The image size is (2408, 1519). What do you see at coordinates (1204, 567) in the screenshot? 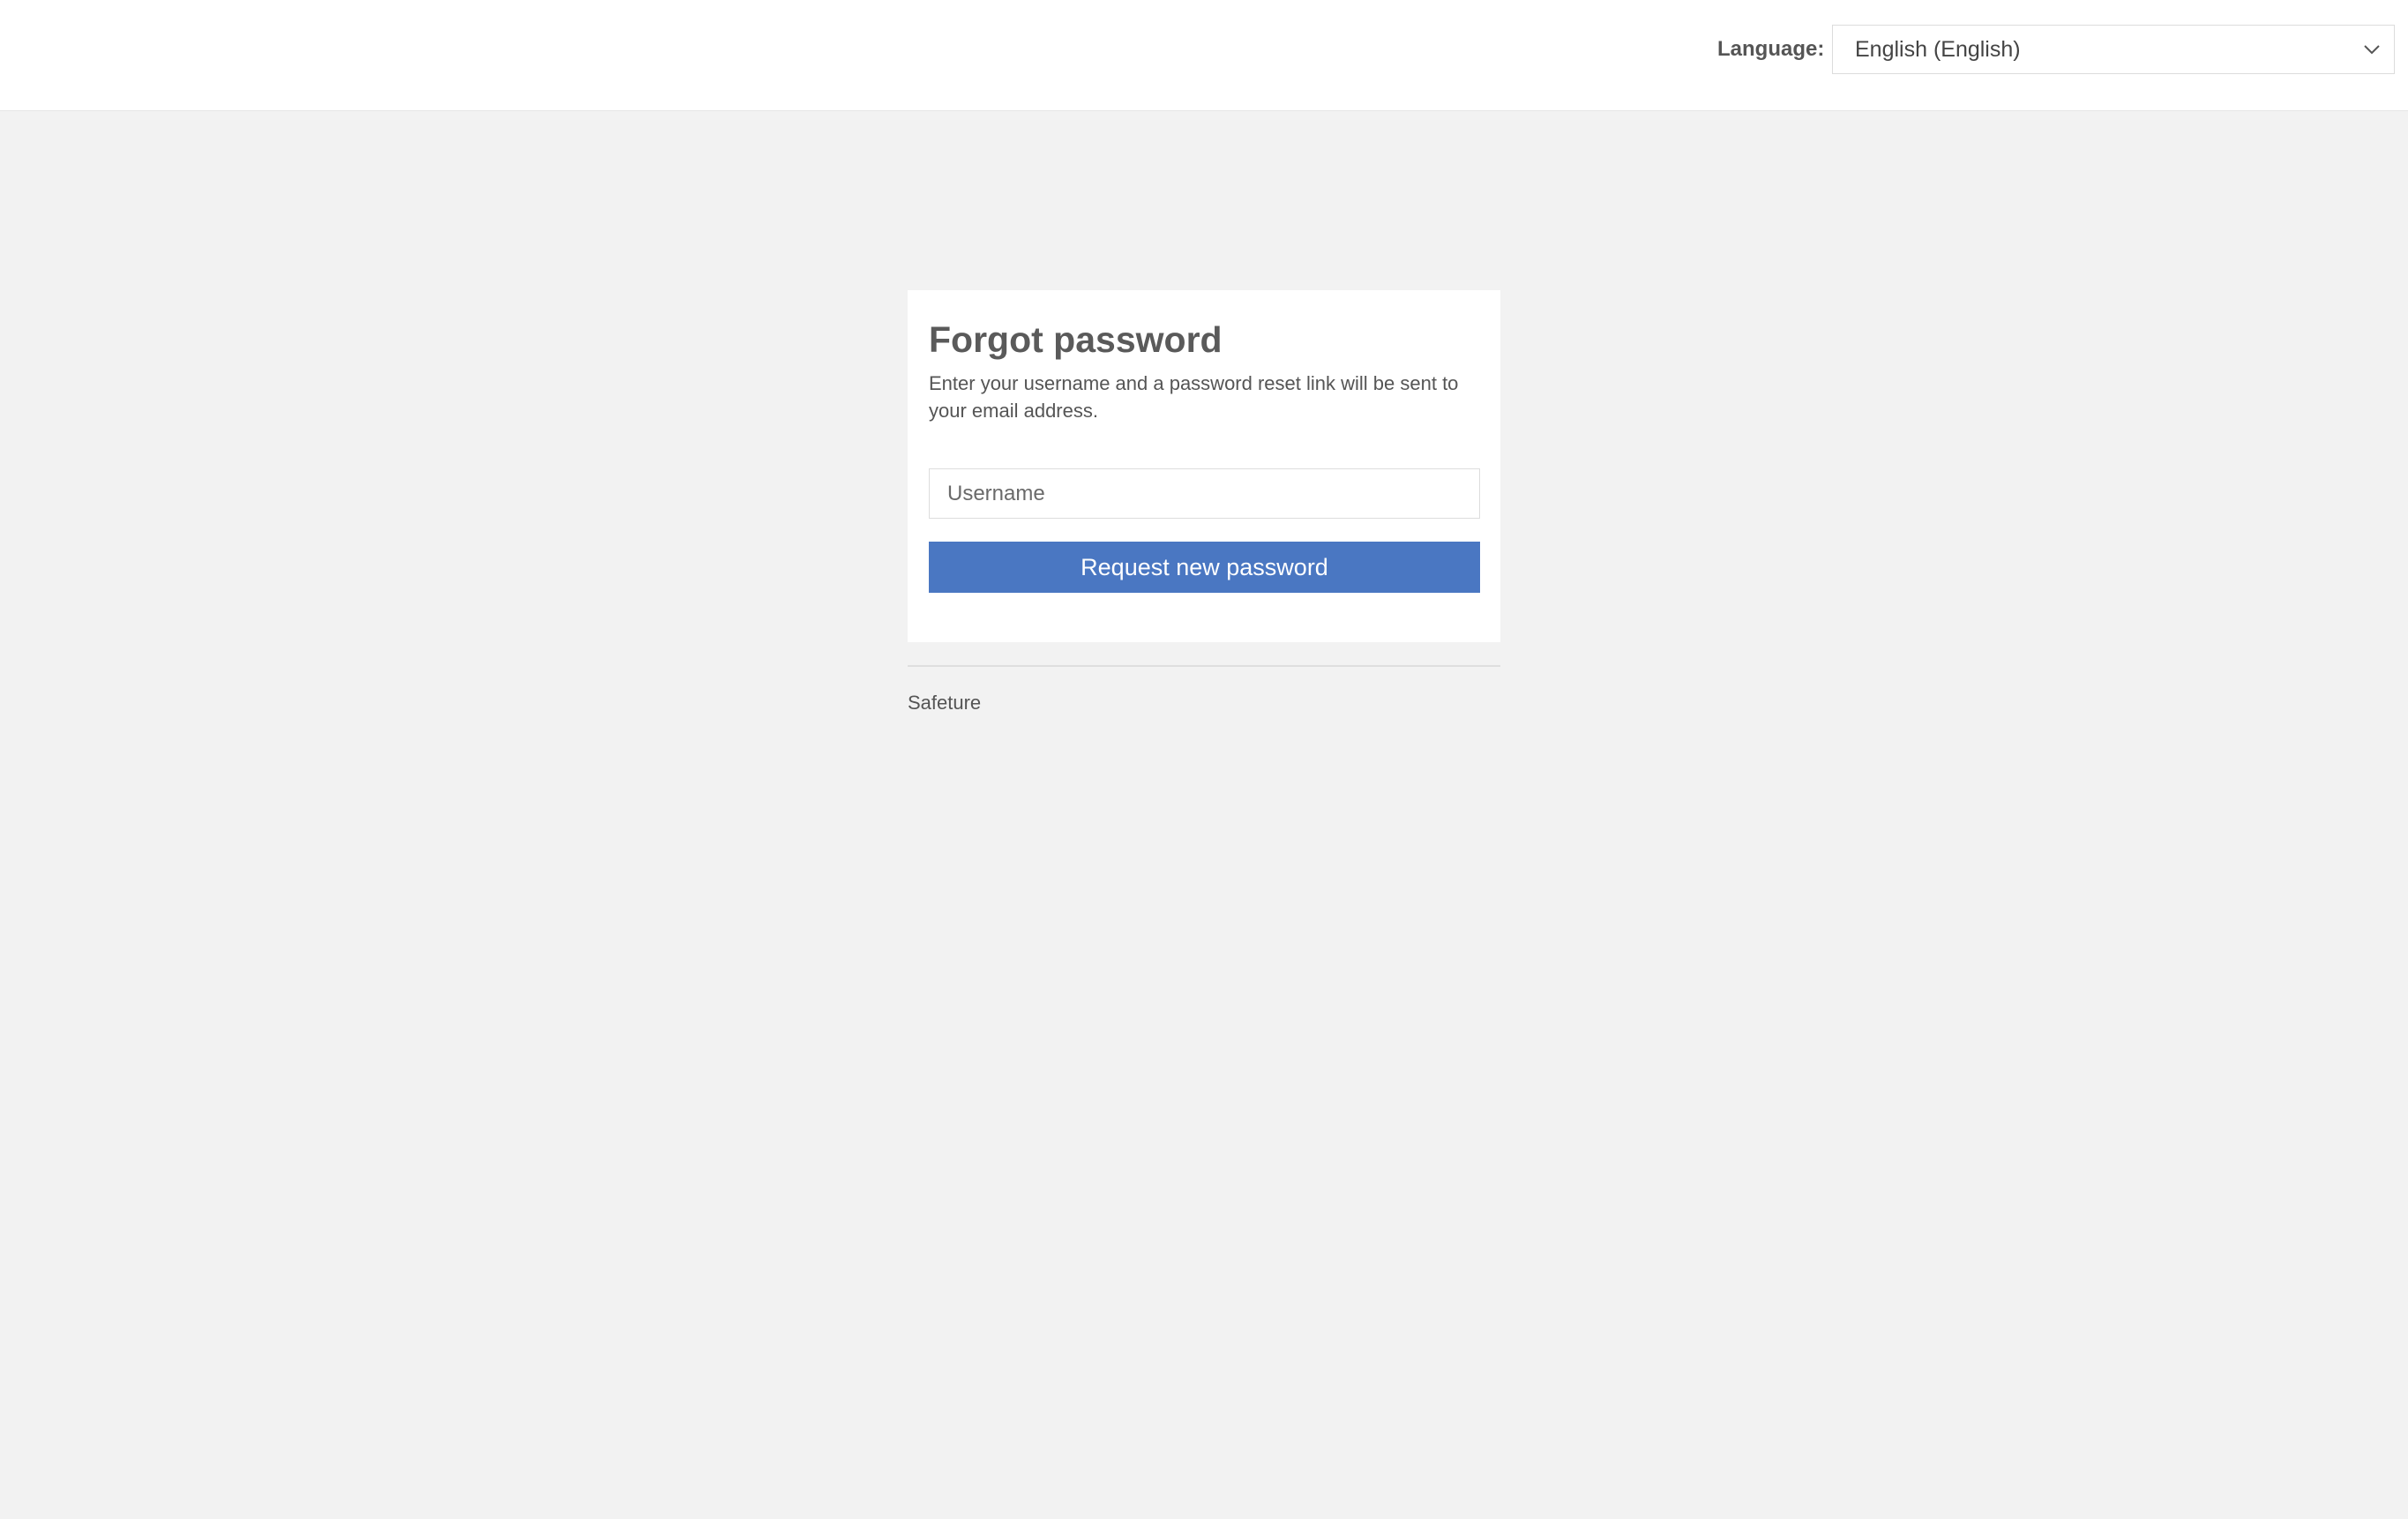
I see `request-new-password-button: Request new password` at bounding box center [1204, 567].